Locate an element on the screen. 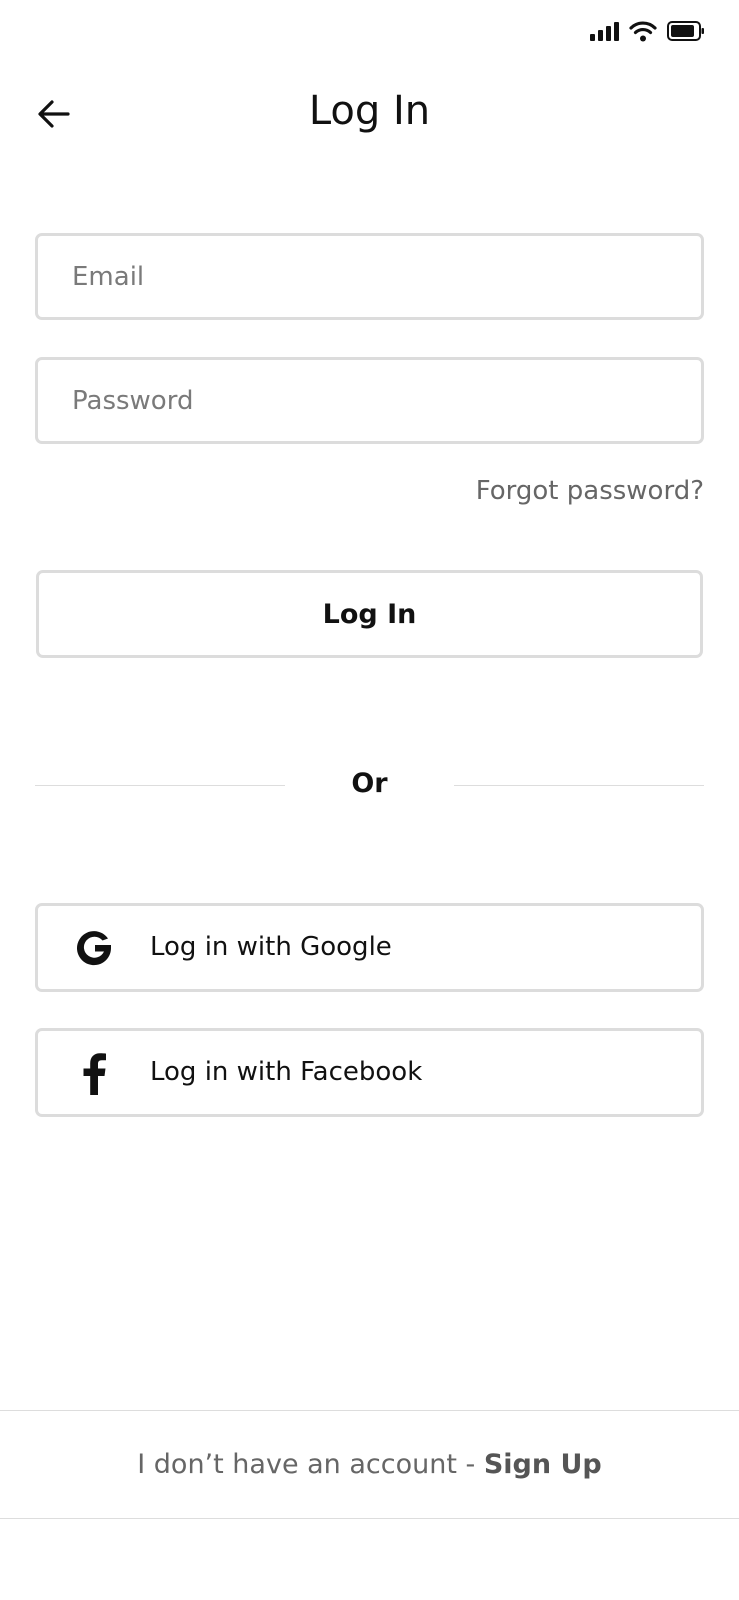 Image resolution: width=739 pixels, height=1600 pixels. email-field-container is located at coordinates (369, 276).